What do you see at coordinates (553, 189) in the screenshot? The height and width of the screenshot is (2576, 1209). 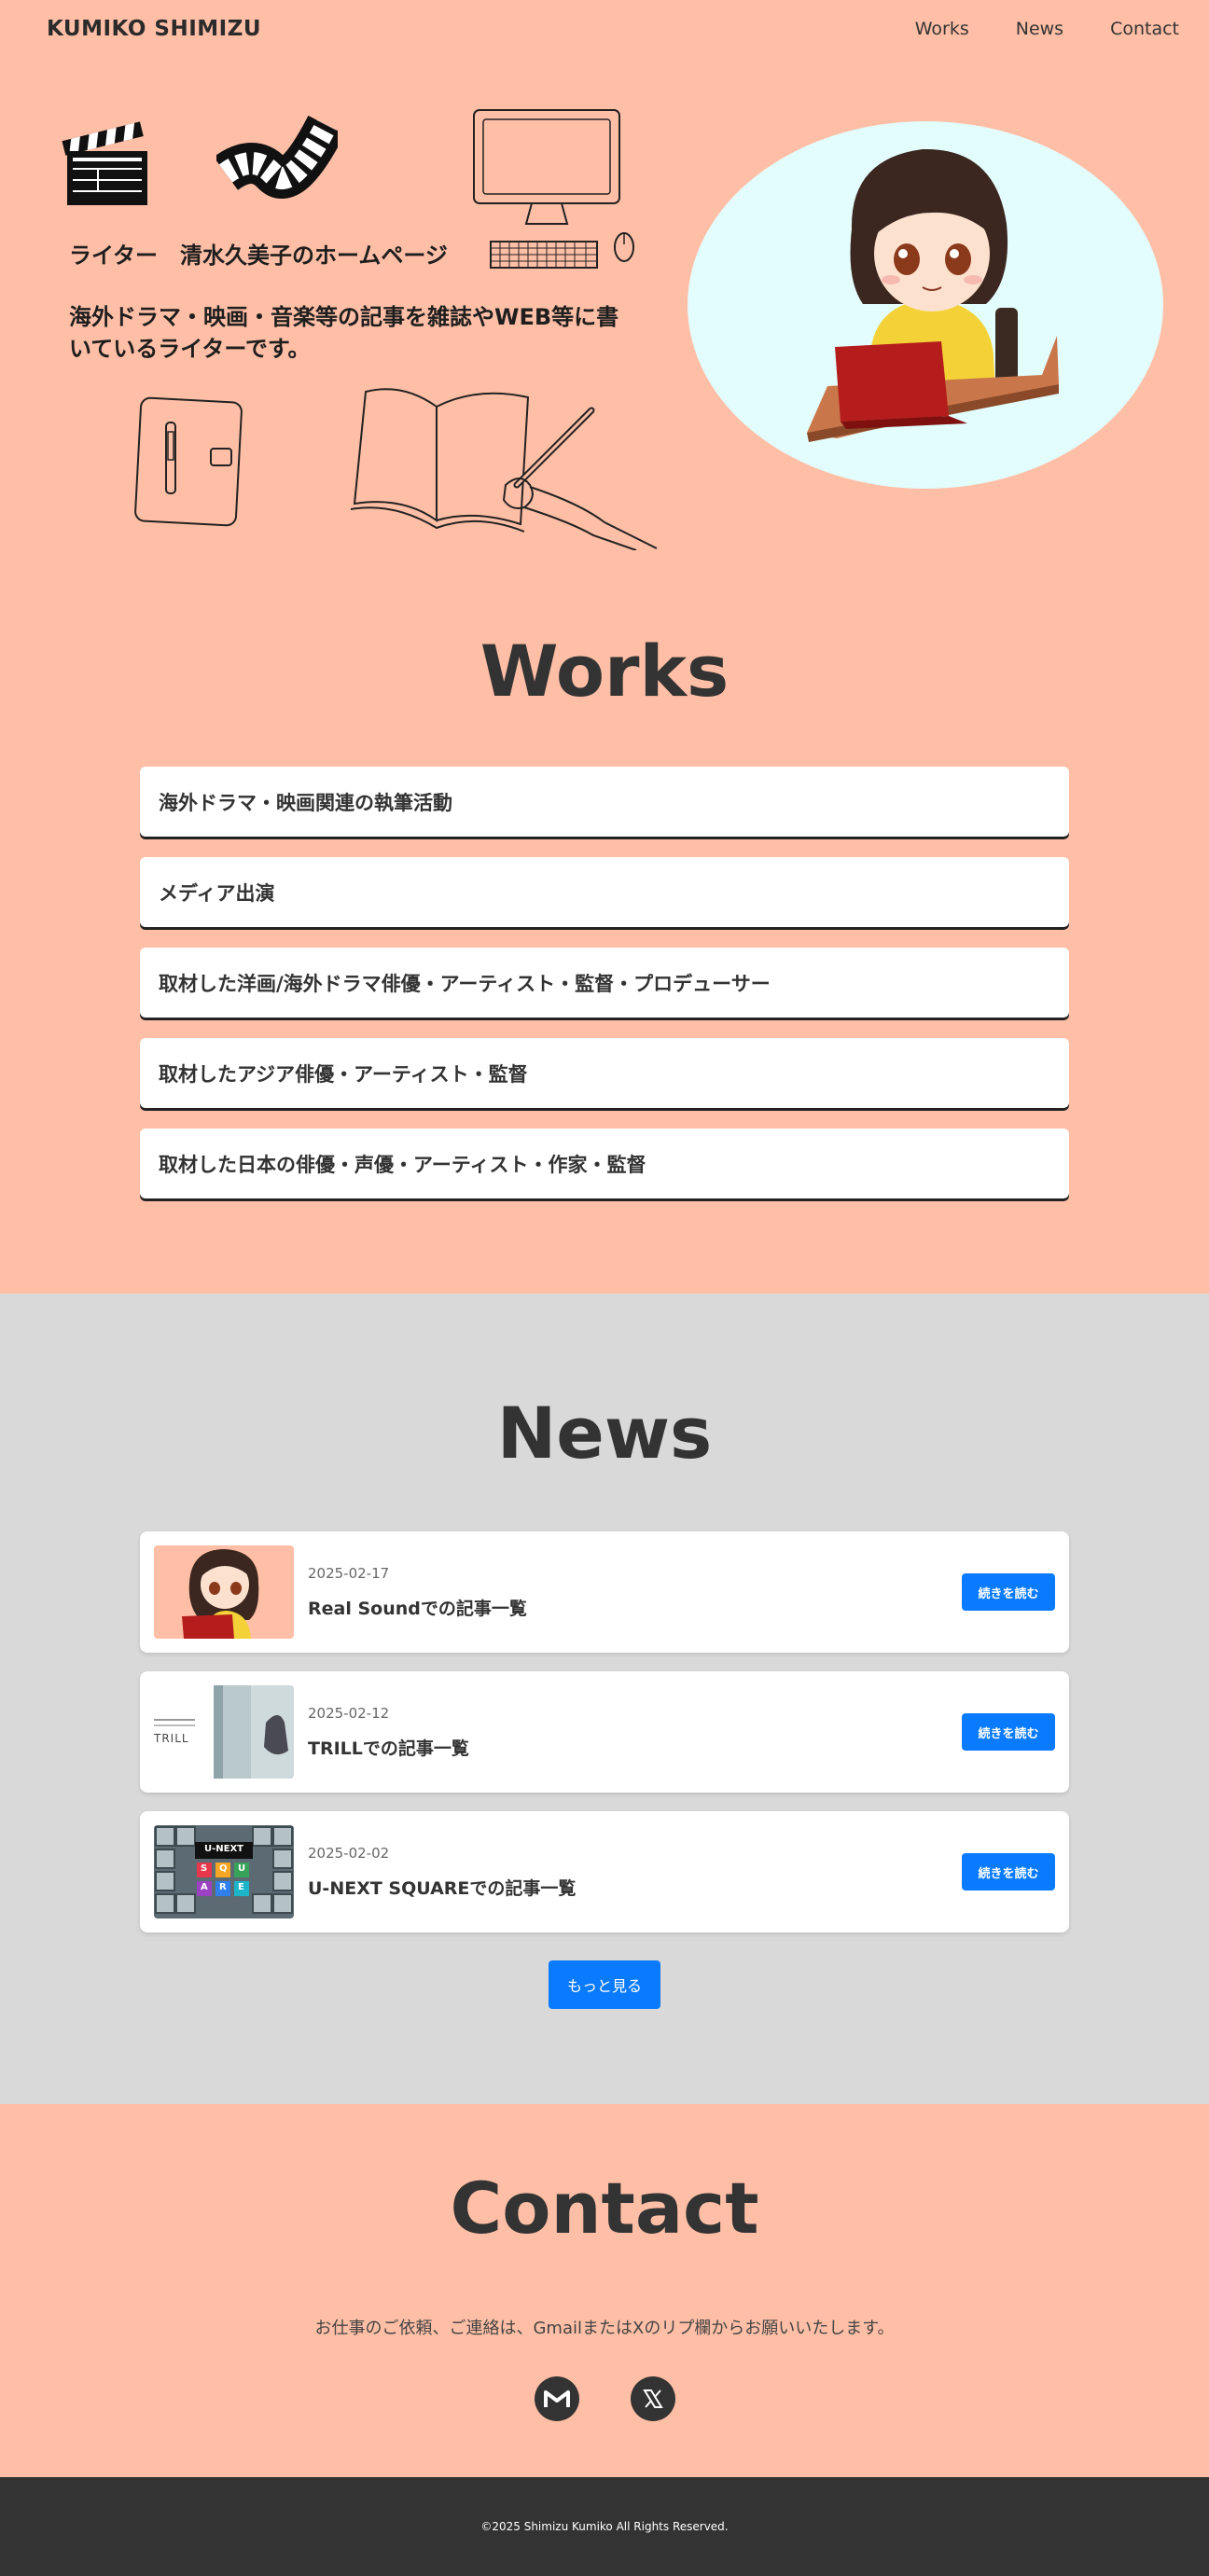 I see `computer-icon` at bounding box center [553, 189].